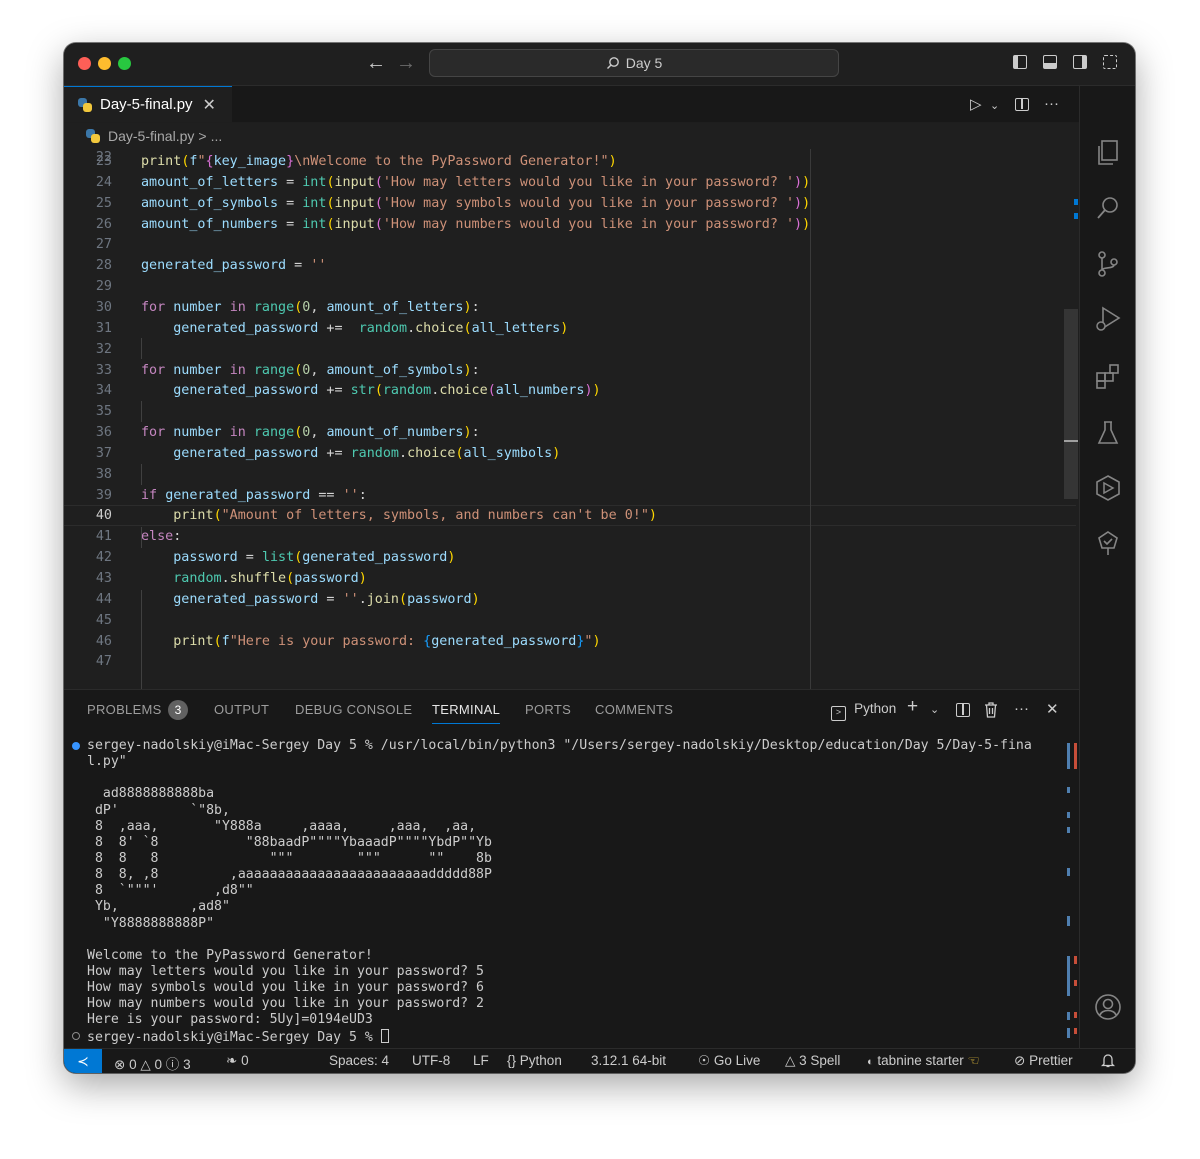  What do you see at coordinates (1110, 62) in the screenshot?
I see `customize-layout-icon` at bounding box center [1110, 62].